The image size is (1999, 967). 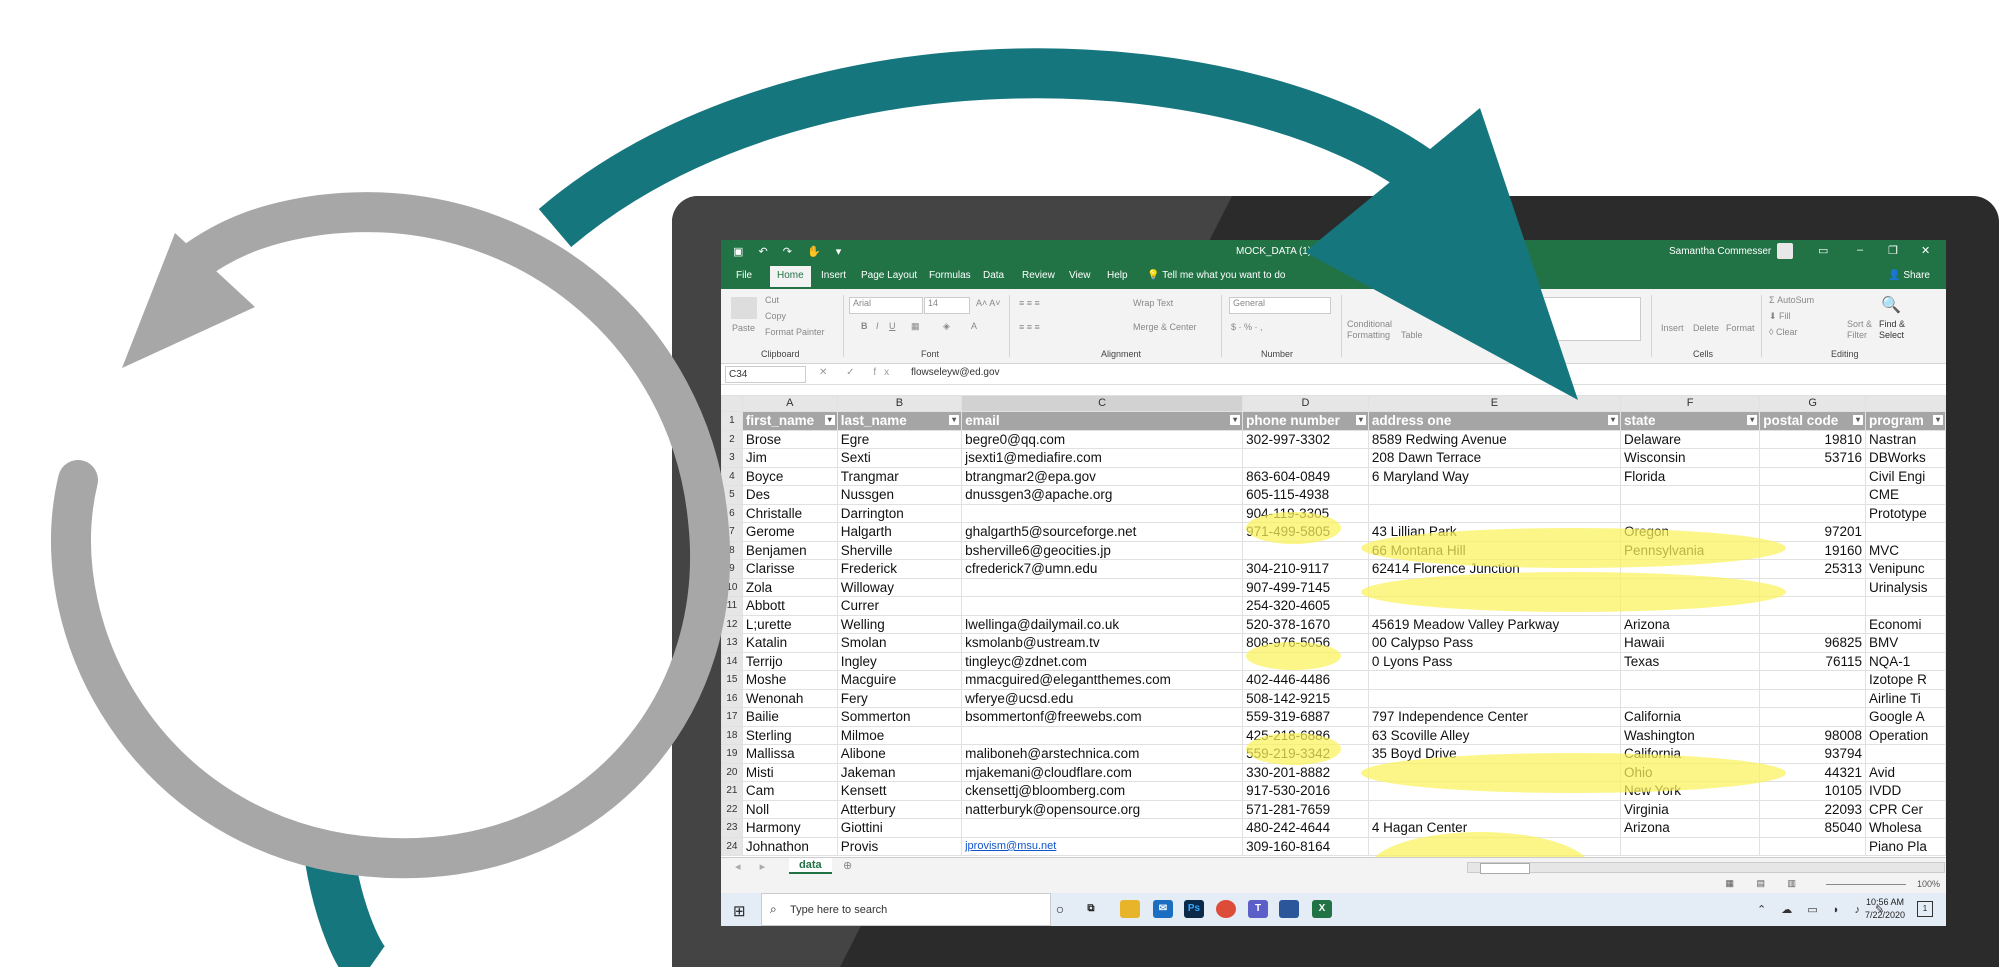 I want to click on cell: Abbott, so click(x=789, y=606).